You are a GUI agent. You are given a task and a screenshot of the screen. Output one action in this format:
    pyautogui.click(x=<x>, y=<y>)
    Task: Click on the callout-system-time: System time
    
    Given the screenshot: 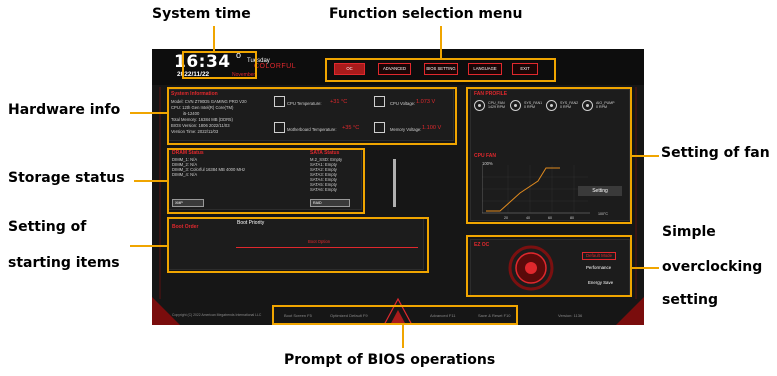 What is the action you would take?
    pyautogui.click(x=201, y=14)
    